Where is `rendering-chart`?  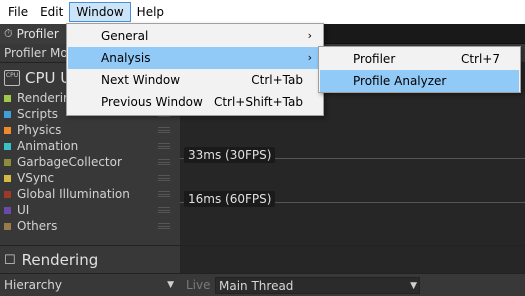 rendering-chart is located at coordinates (352, 260).